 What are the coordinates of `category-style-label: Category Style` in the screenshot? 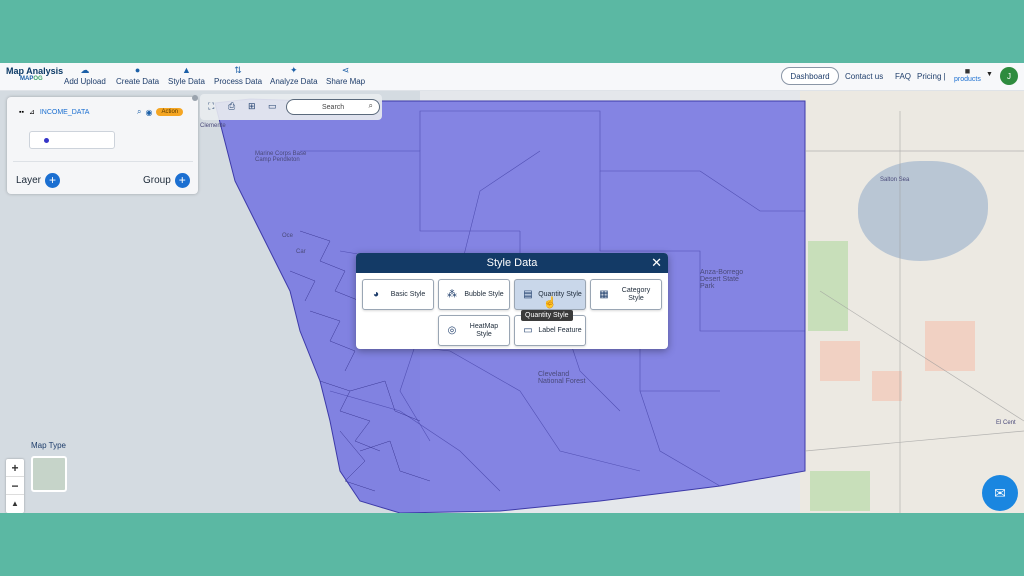 It's located at (636, 294).